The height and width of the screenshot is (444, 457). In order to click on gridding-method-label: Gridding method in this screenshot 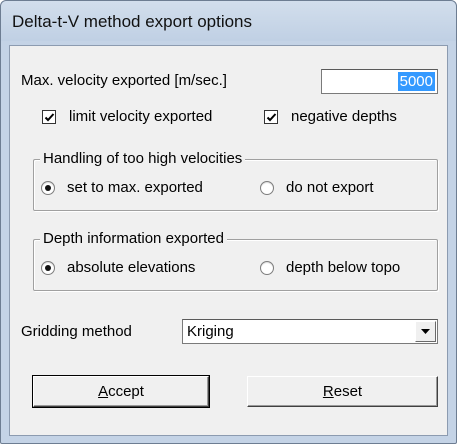, I will do `click(76, 331)`.